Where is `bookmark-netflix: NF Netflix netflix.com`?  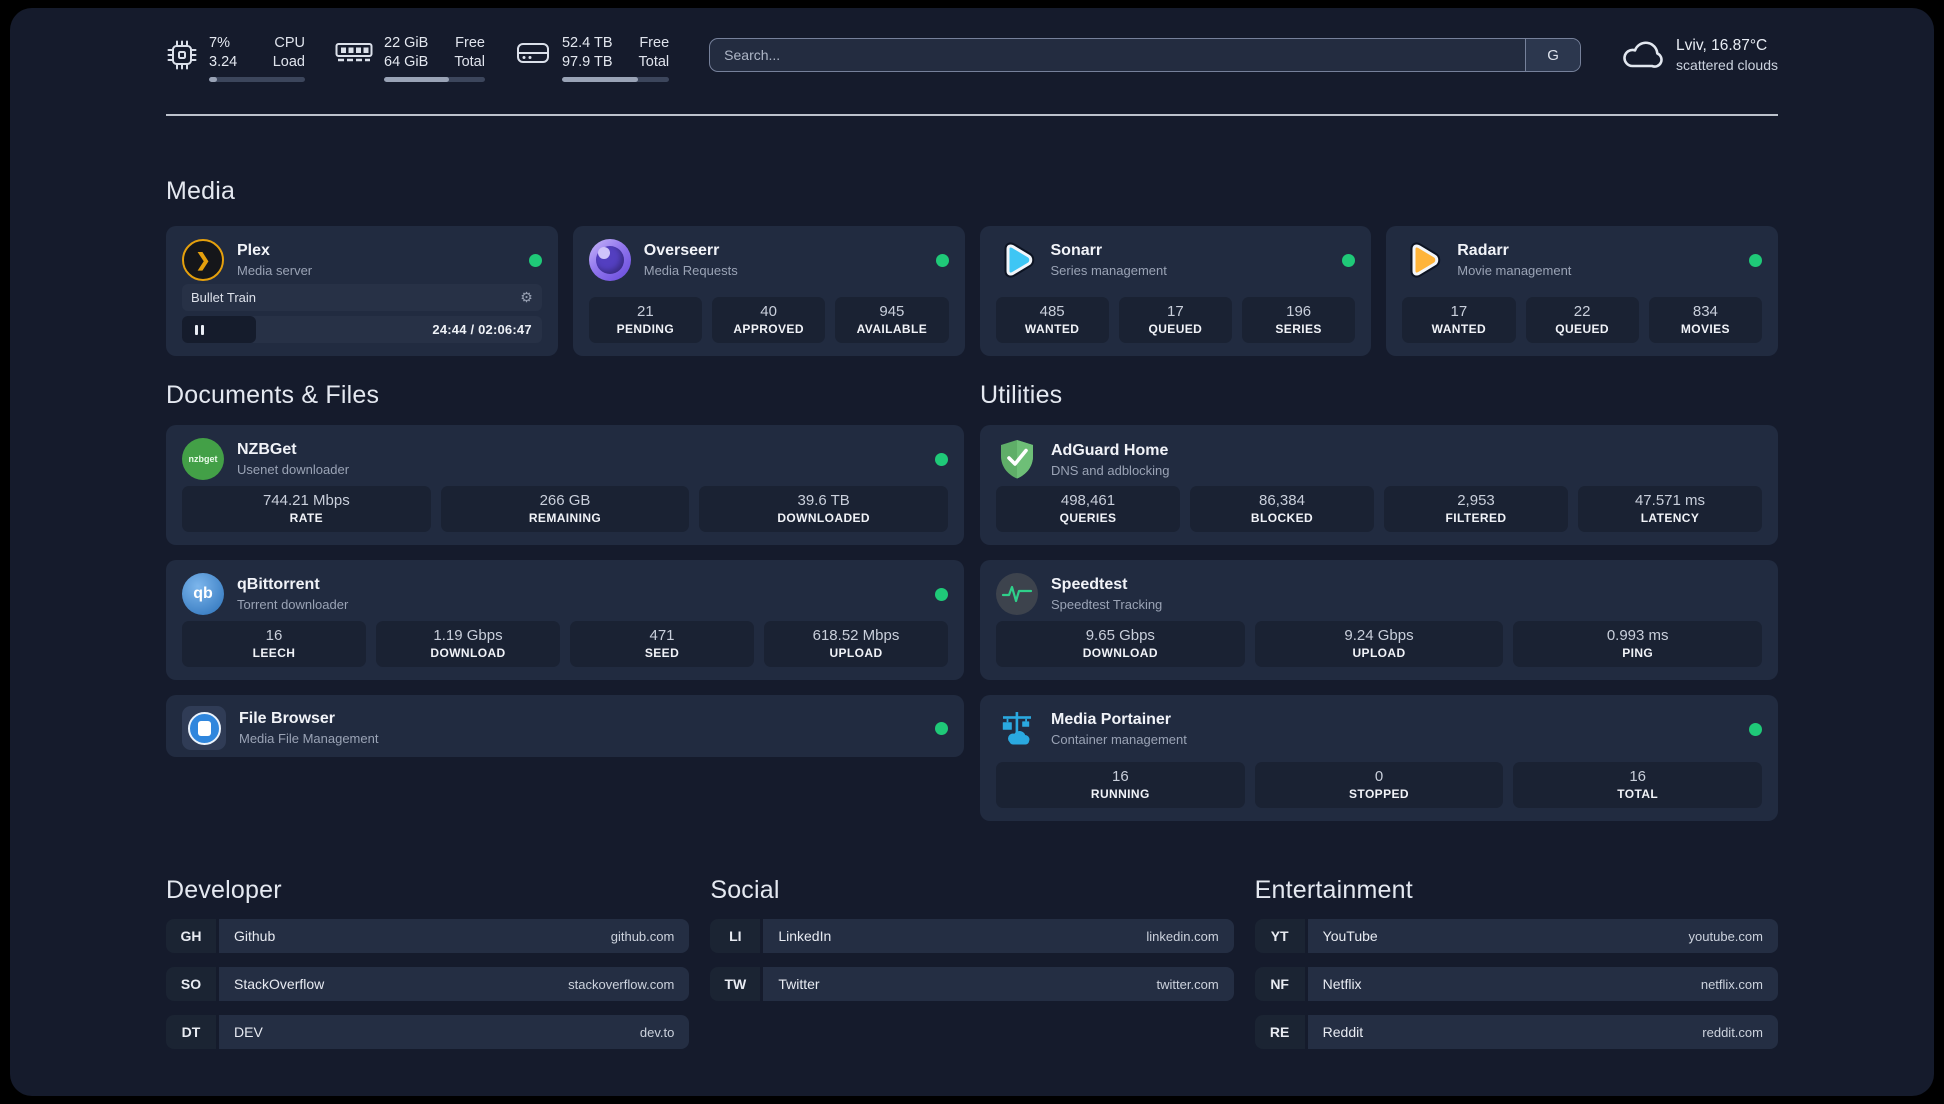 bookmark-netflix: NF Netflix netflix.com is located at coordinates (1516, 984).